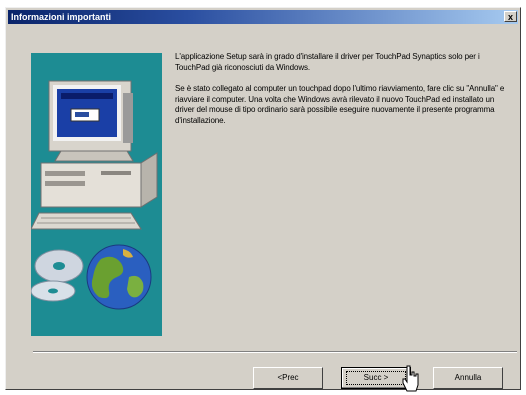 The height and width of the screenshot is (395, 526). I want to click on hand-cursor-icon, so click(410, 378).